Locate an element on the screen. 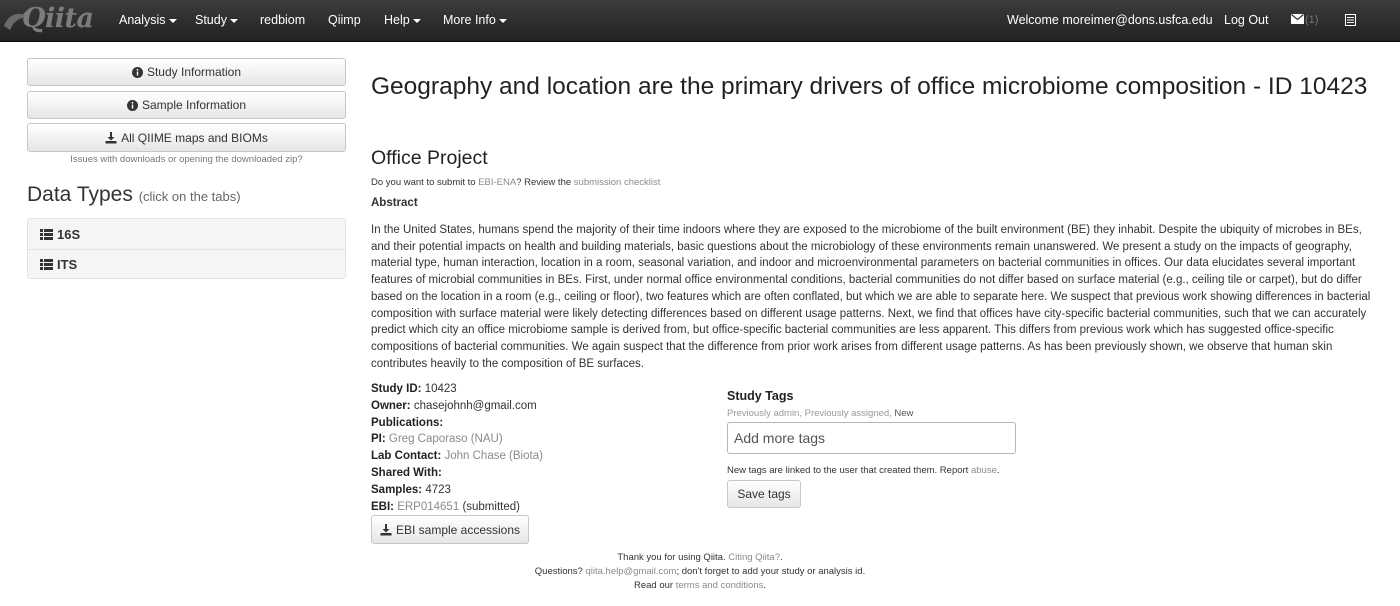 Image resolution: width=1400 pixels, height=606 pixels. study-alias: Office Project is located at coordinates (429, 158).